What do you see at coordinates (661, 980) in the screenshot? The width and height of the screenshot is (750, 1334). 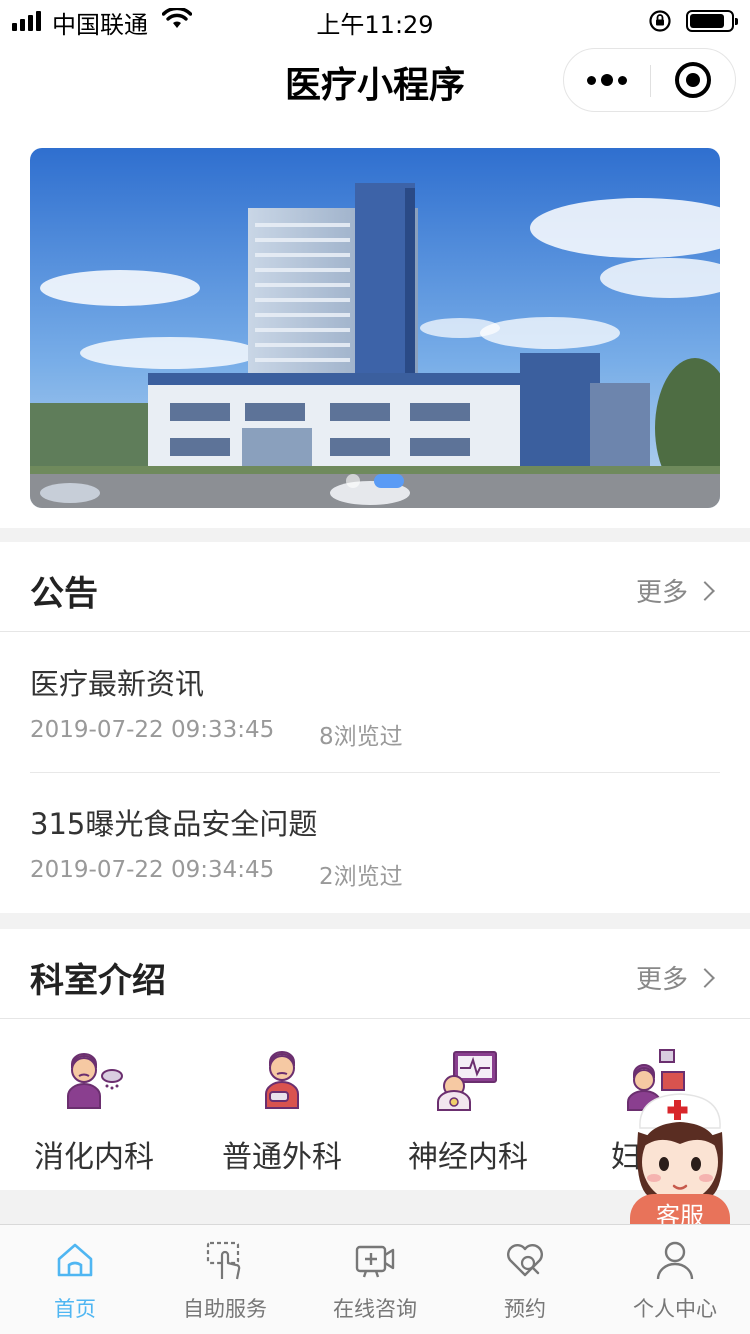 I see `departments-more-label: 更多` at bounding box center [661, 980].